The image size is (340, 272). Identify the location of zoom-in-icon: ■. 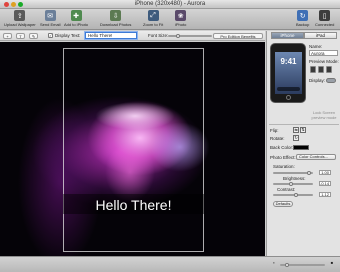
(332, 264).